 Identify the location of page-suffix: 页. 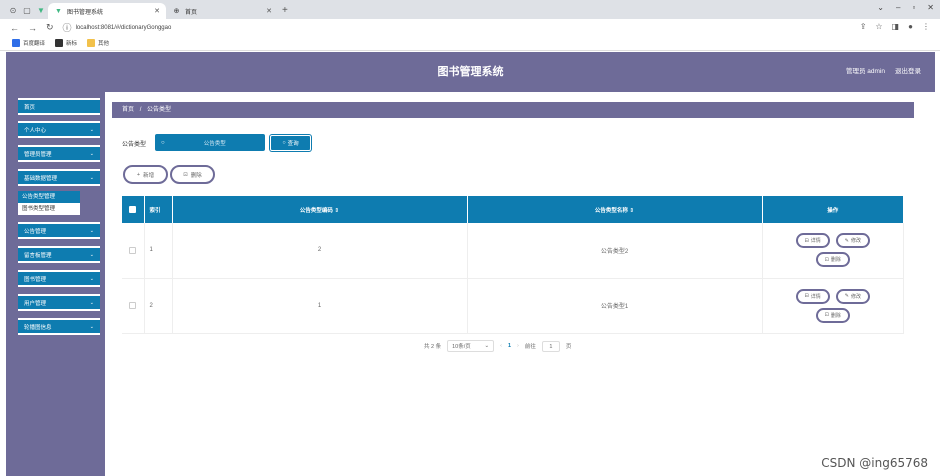
(568, 347).